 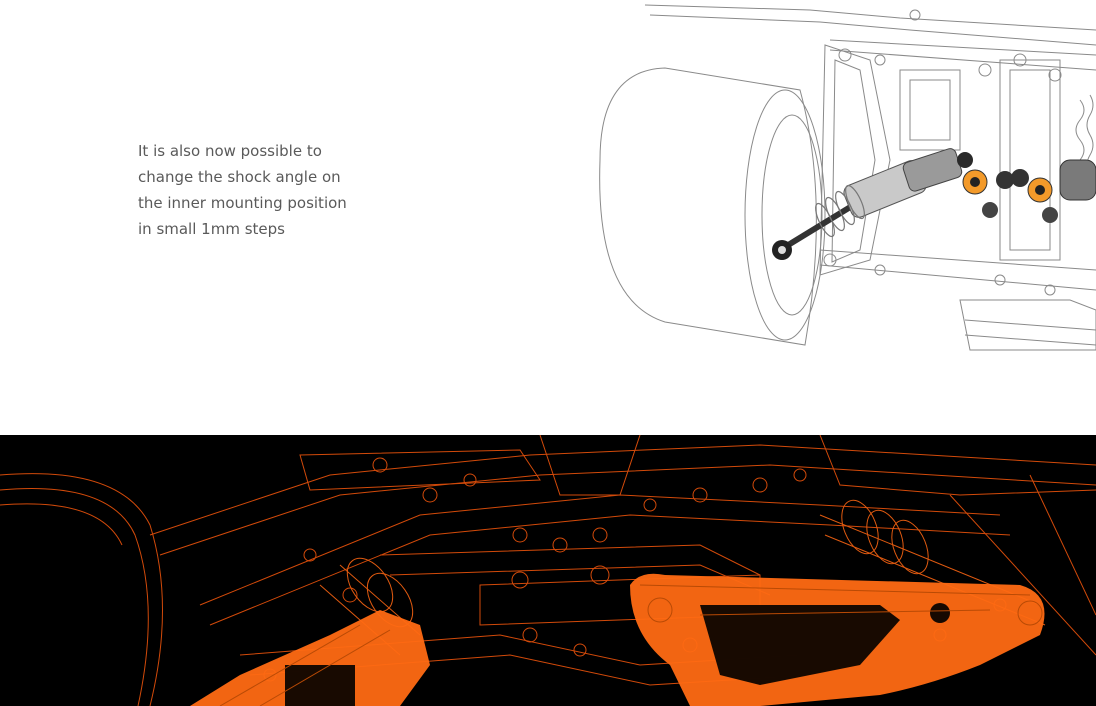 What do you see at coordinates (708, 206) in the screenshot?
I see `wheel-outline` at bounding box center [708, 206].